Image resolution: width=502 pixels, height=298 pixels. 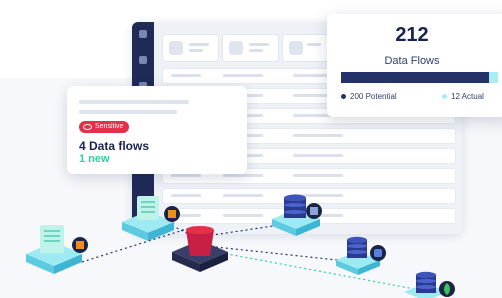 I want to click on flows-progress-bar, so click(x=419, y=77).